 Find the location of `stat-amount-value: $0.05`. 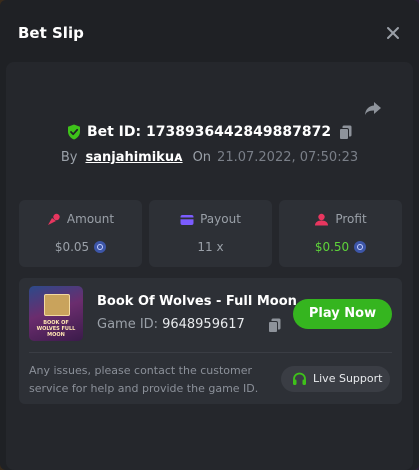

stat-amount-value: $0.05 is located at coordinates (72, 247).